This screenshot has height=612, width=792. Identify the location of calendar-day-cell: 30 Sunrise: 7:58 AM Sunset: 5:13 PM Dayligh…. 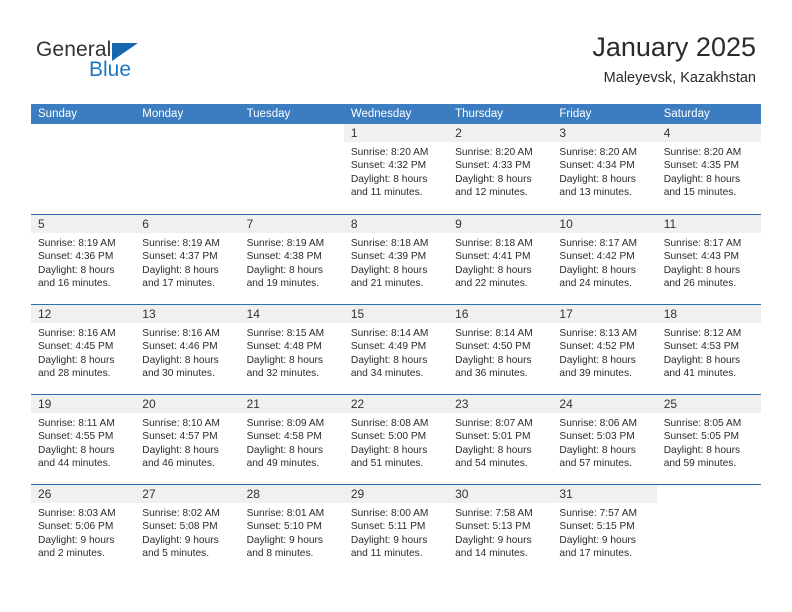
(500, 529).